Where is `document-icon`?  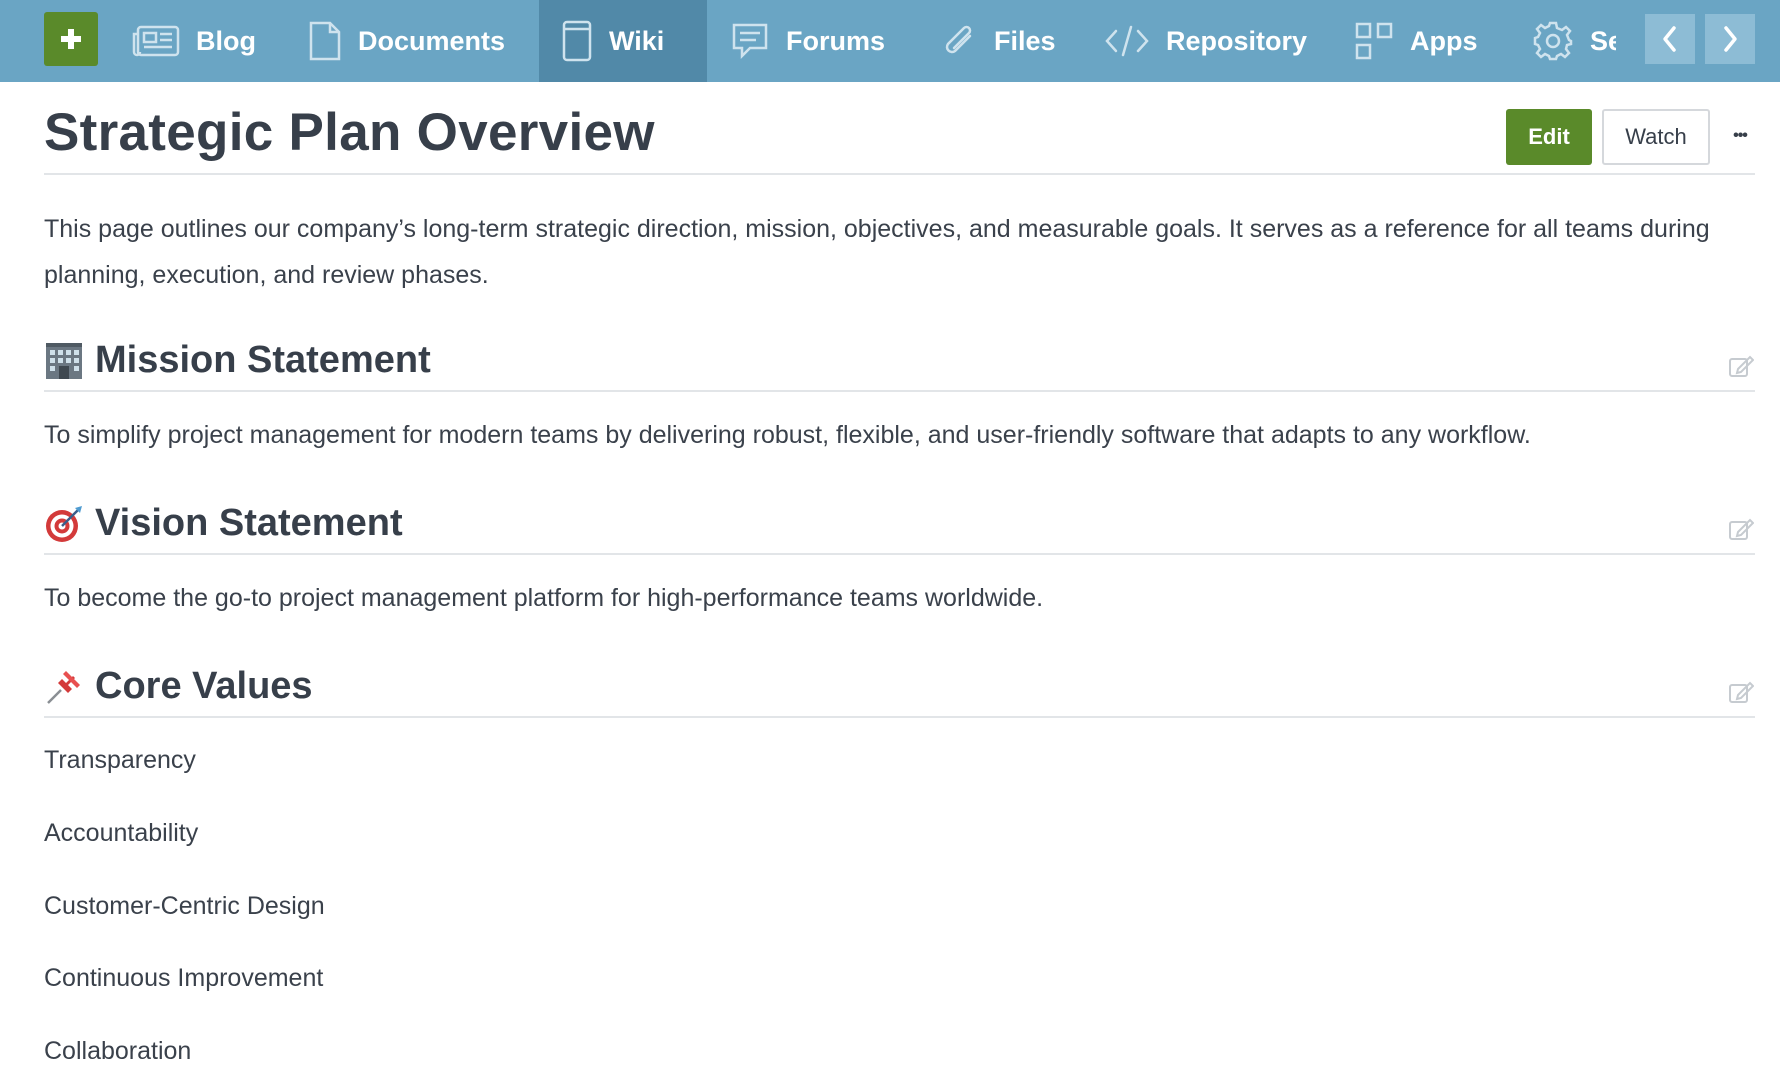 document-icon is located at coordinates (325, 41).